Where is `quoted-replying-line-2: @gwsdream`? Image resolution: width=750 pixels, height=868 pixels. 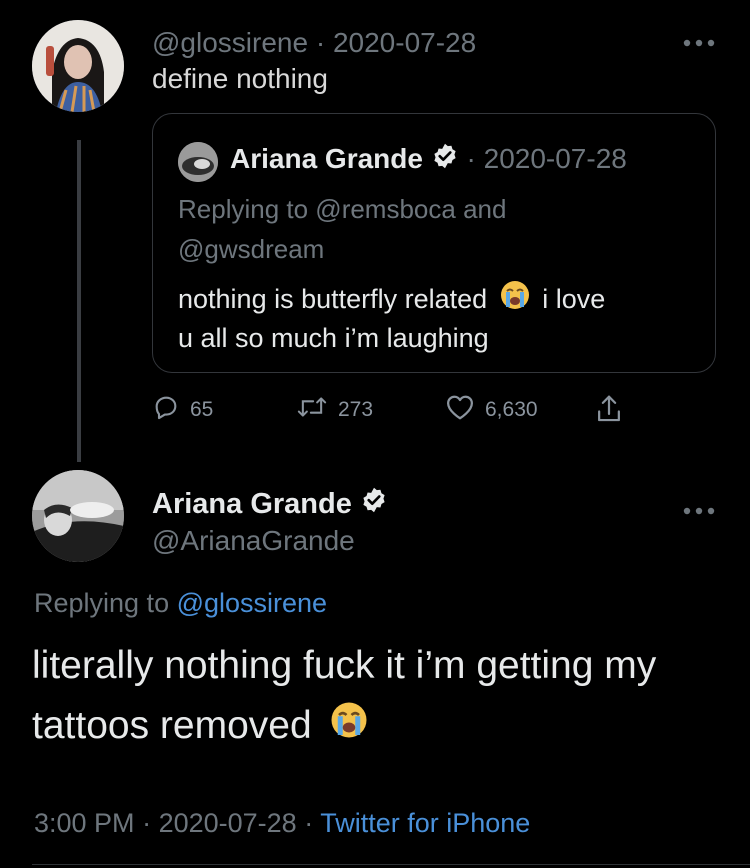 quoted-replying-line-2: @gwsdream is located at coordinates (251, 249).